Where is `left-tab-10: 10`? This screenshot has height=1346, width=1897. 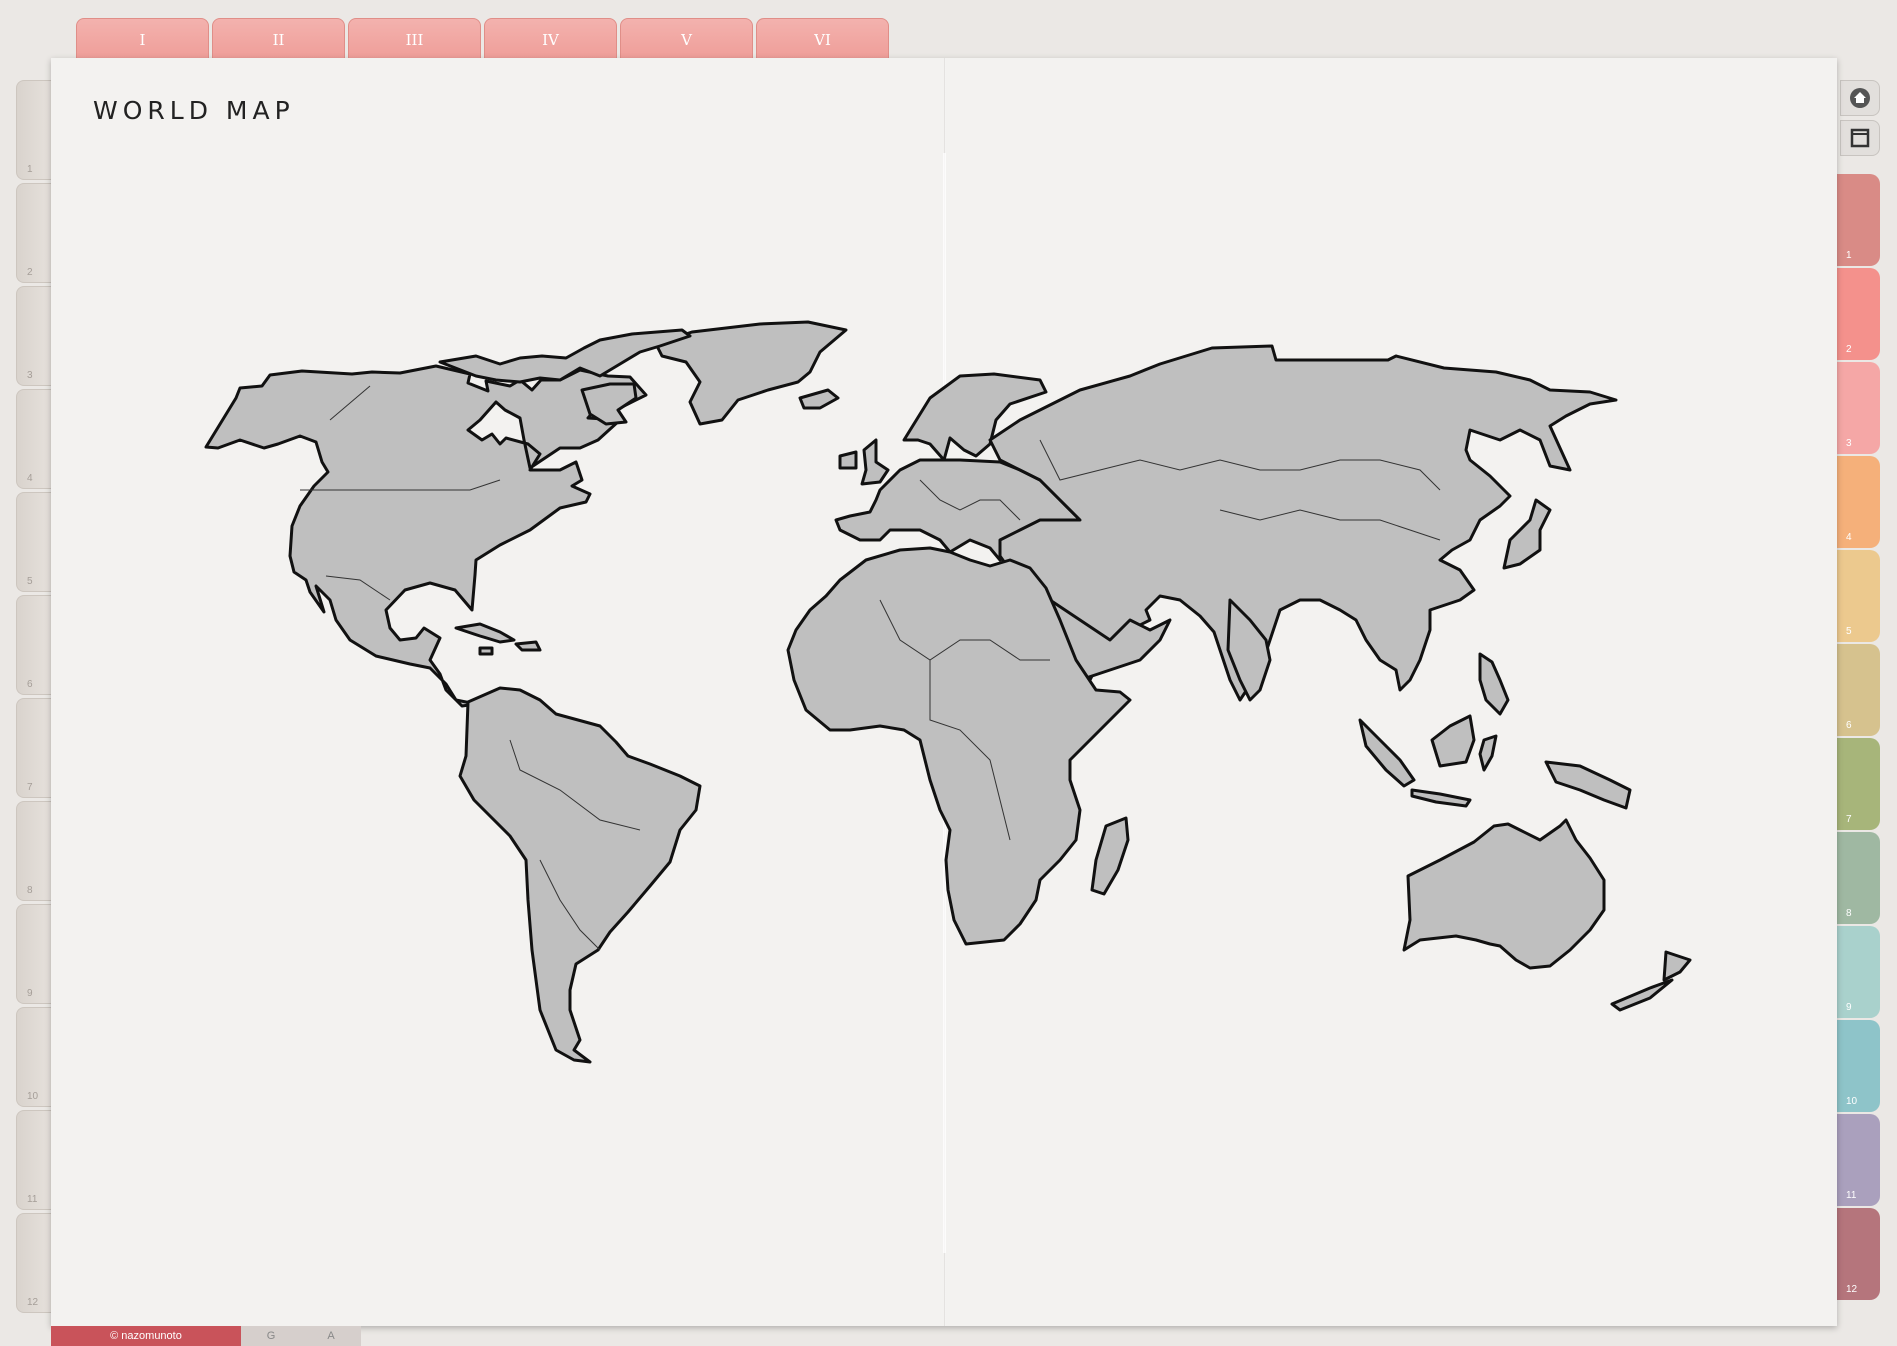 left-tab-10: 10 is located at coordinates (36, 1057).